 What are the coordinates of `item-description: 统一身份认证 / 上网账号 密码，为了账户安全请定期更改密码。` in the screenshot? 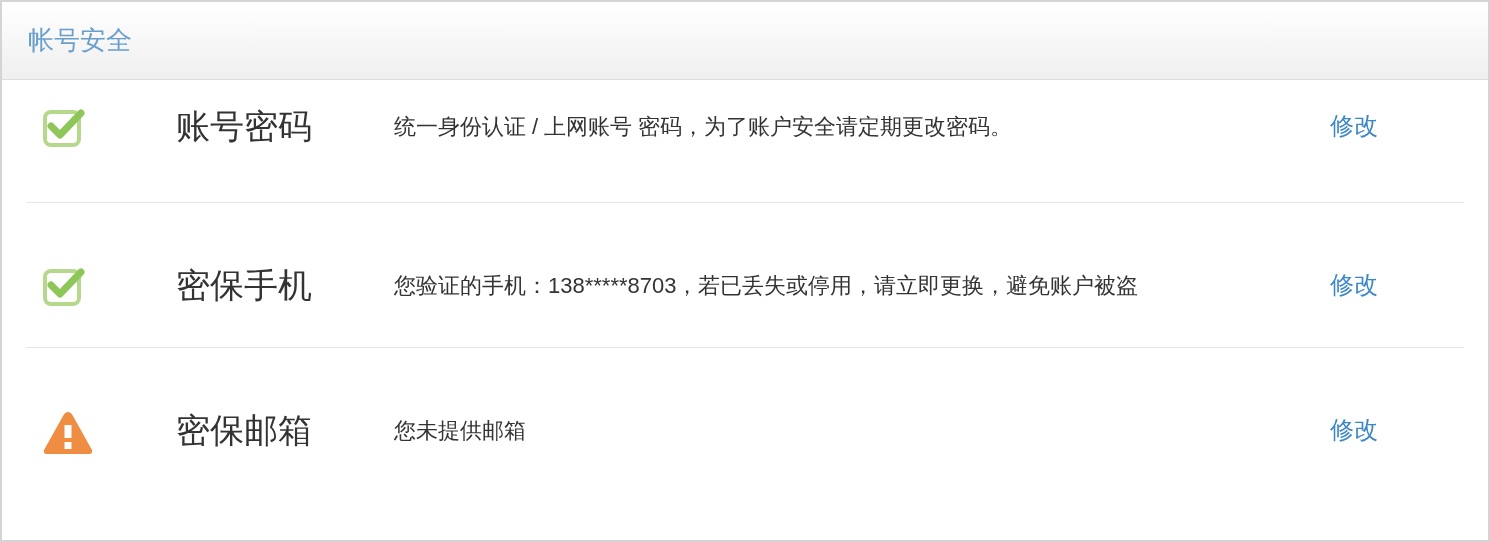 It's located at (704, 127).